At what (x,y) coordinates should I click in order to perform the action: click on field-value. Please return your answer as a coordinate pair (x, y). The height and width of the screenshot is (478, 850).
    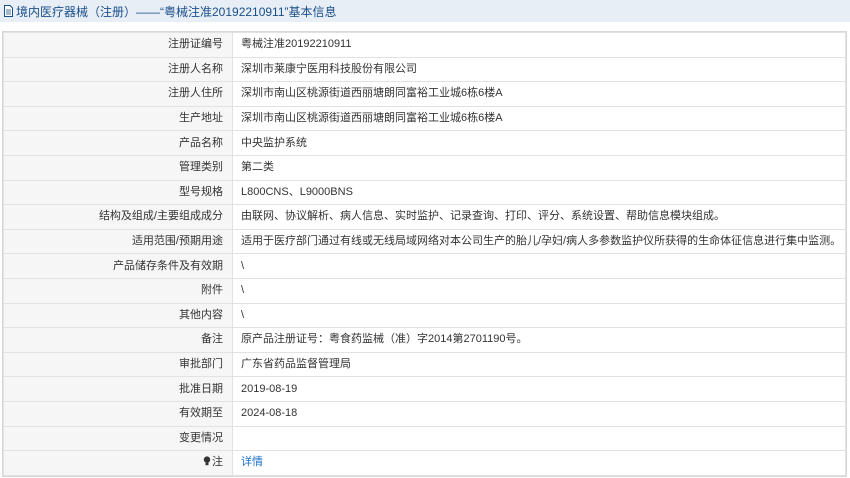
    Looking at the image, I should click on (539, 438).